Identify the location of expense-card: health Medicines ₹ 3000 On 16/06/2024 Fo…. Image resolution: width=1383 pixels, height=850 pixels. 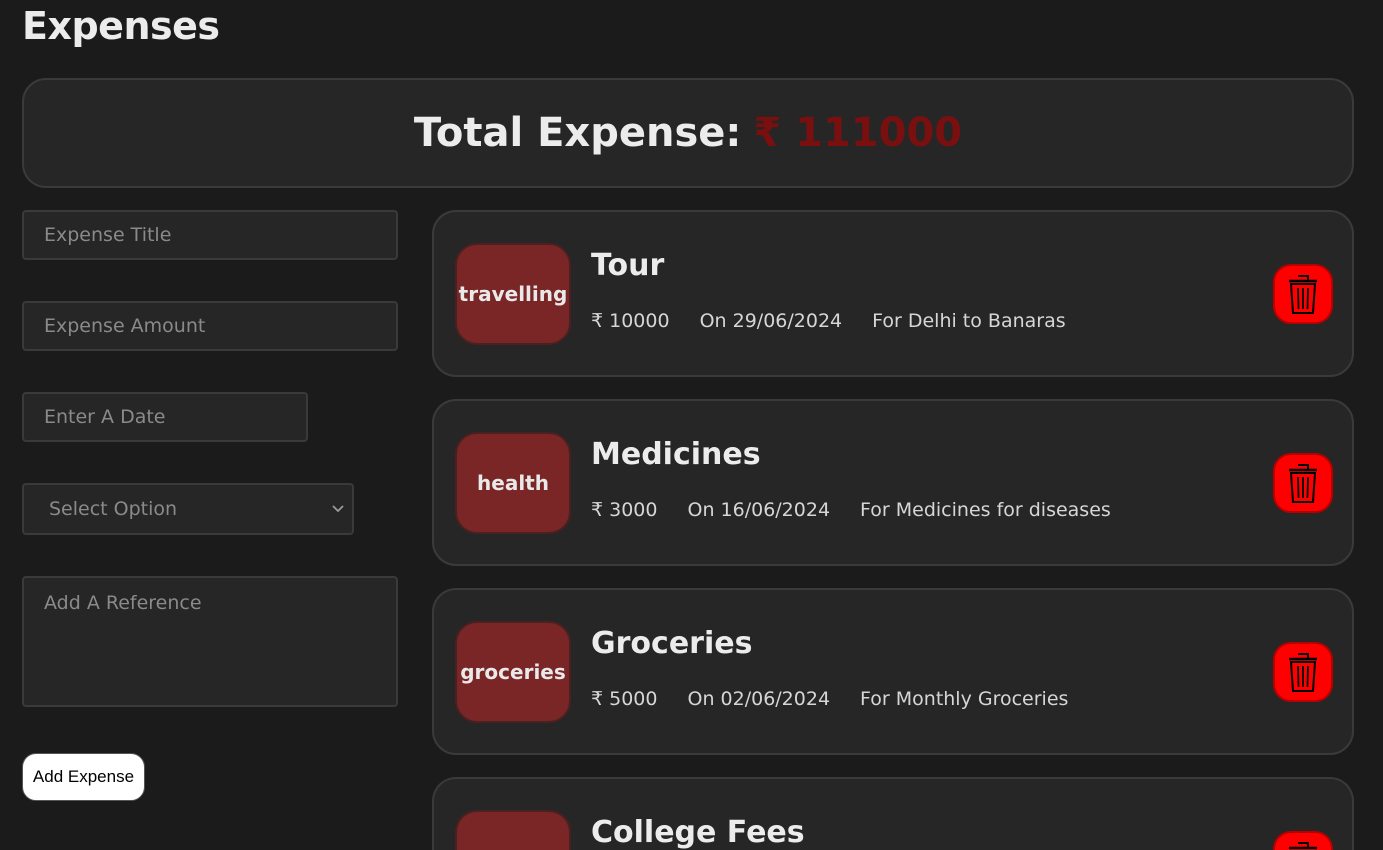
(893, 482).